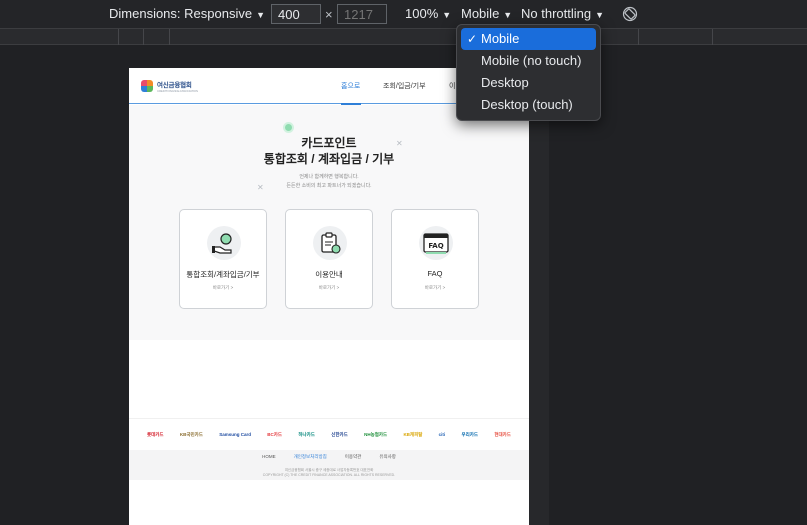 This screenshot has width=807, height=525. Describe the element at coordinates (404, 86) in the screenshot. I see `nav-inquiry: 조회/입금/기부` at that location.